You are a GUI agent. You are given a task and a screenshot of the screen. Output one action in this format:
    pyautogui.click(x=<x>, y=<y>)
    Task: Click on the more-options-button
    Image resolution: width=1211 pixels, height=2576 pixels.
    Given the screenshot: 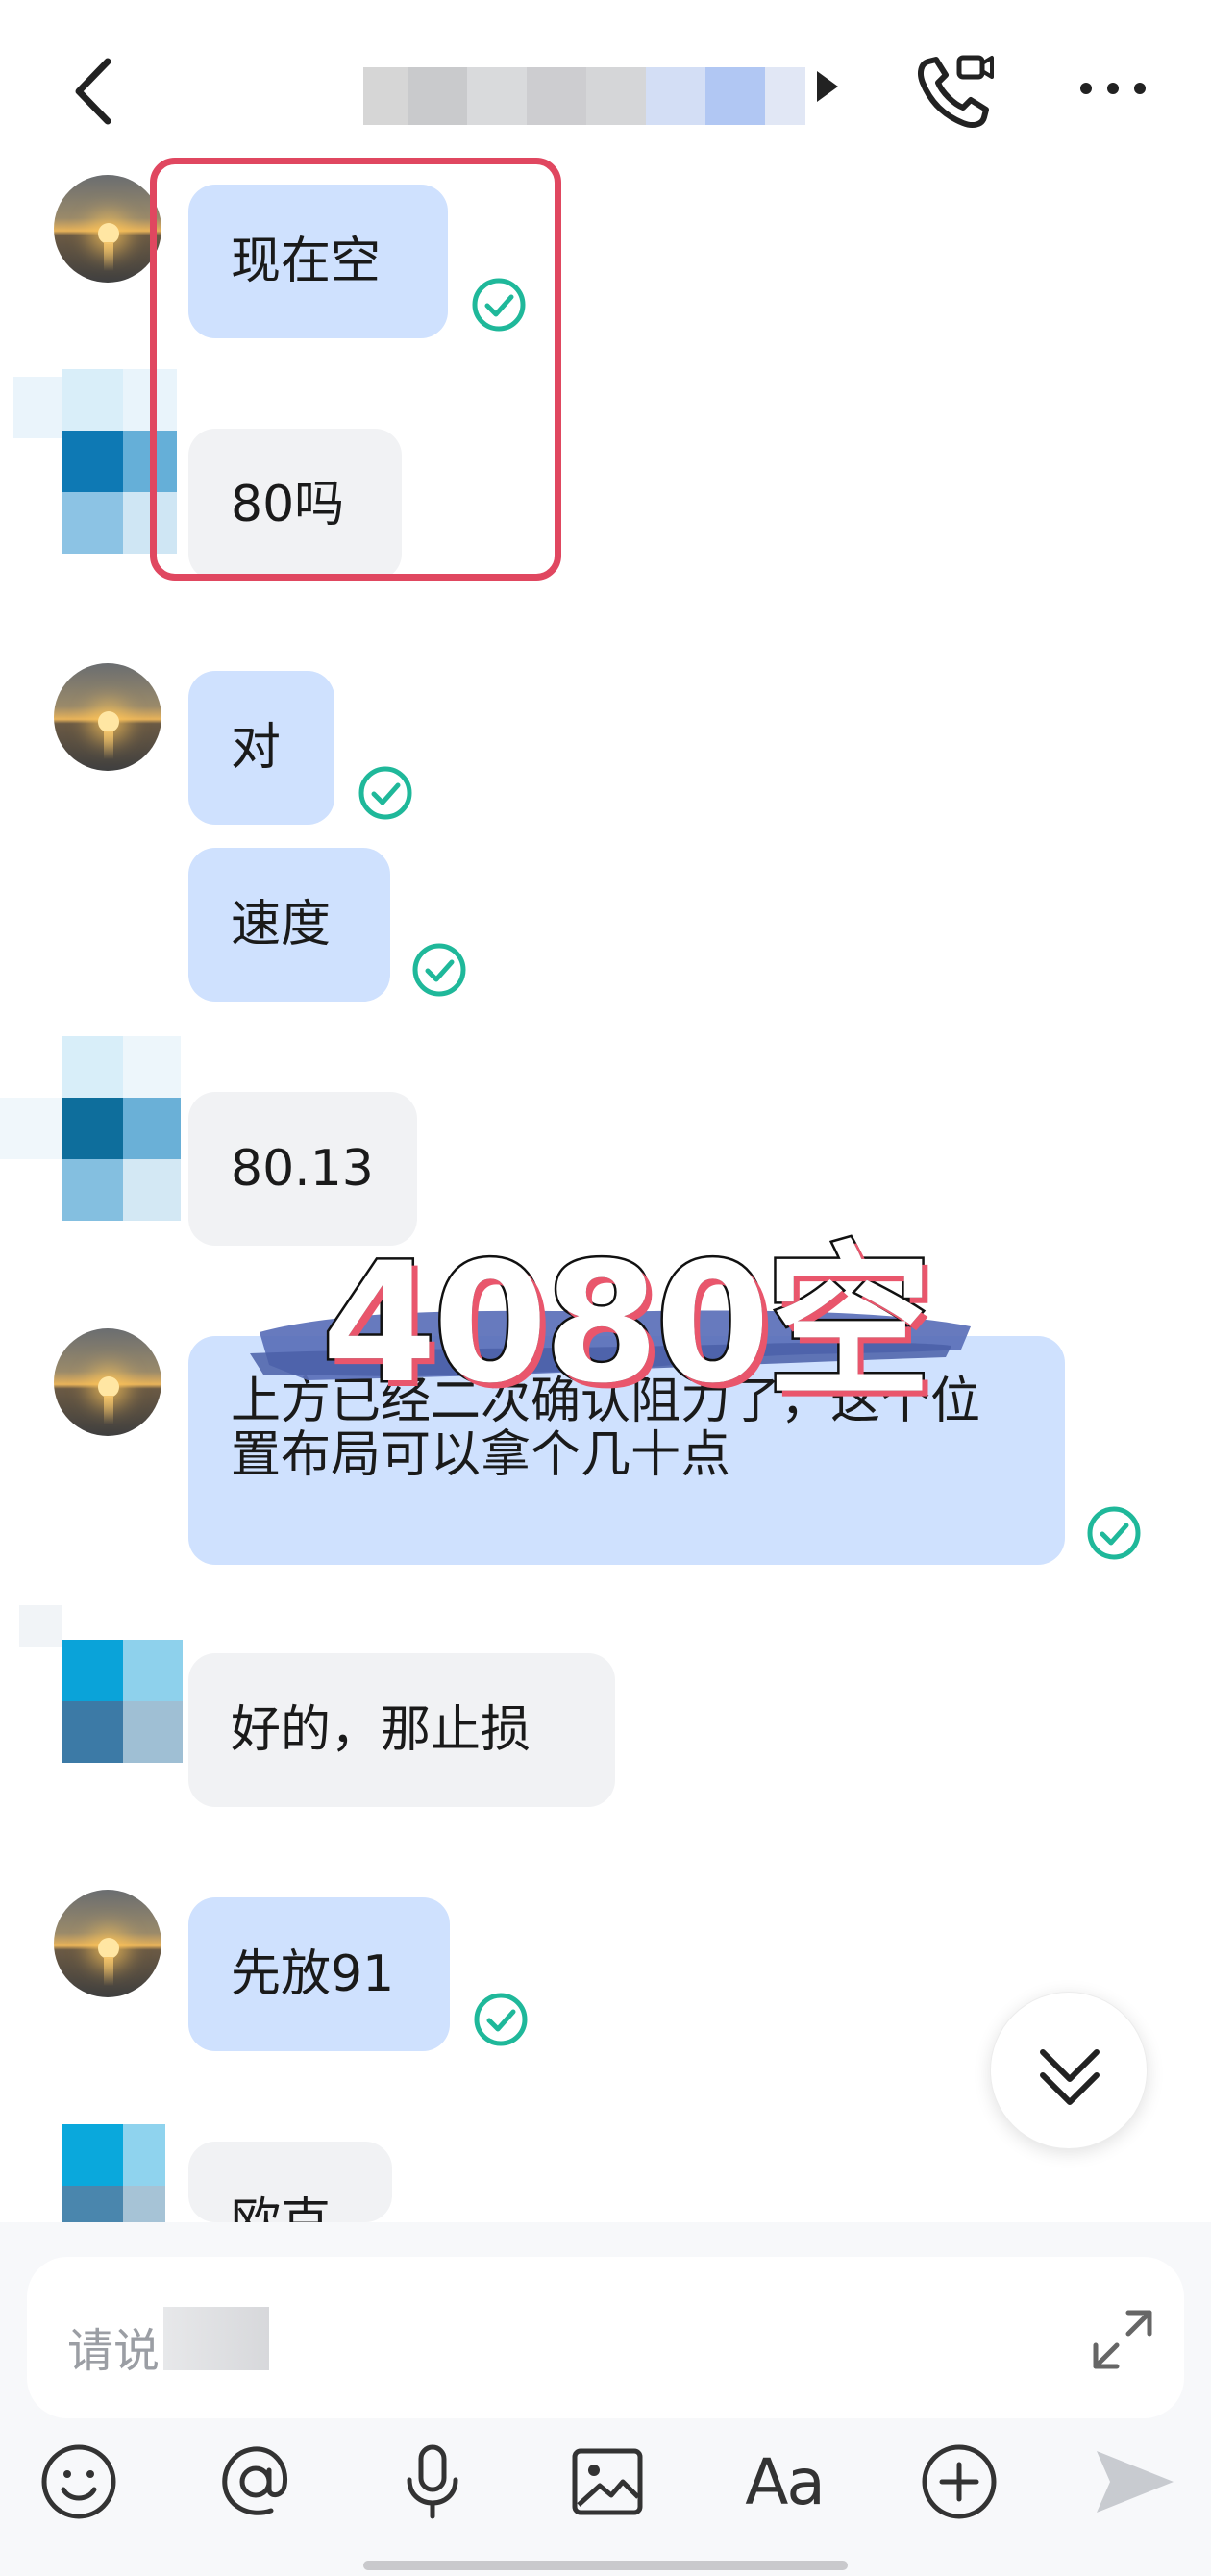 What is the action you would take?
    pyautogui.click(x=1113, y=88)
    